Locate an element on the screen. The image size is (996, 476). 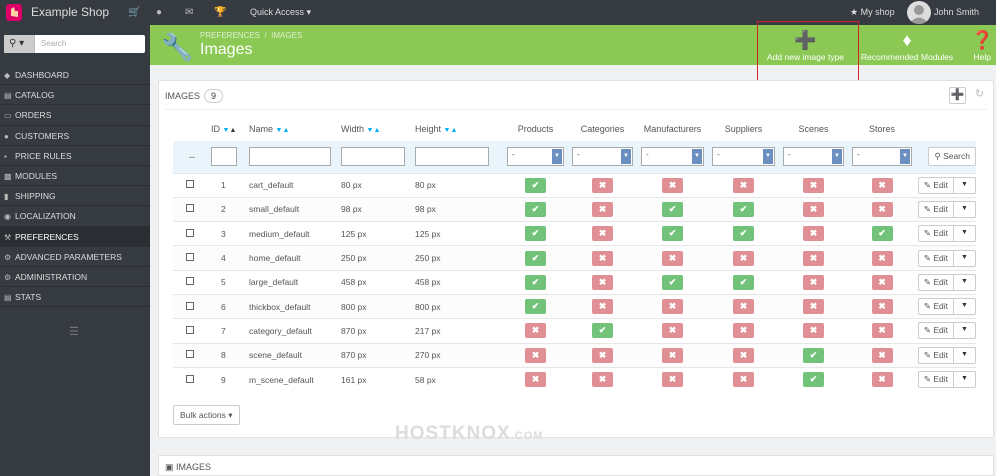
filter-stores-select: - ▼ is located at coordinates (882, 157).